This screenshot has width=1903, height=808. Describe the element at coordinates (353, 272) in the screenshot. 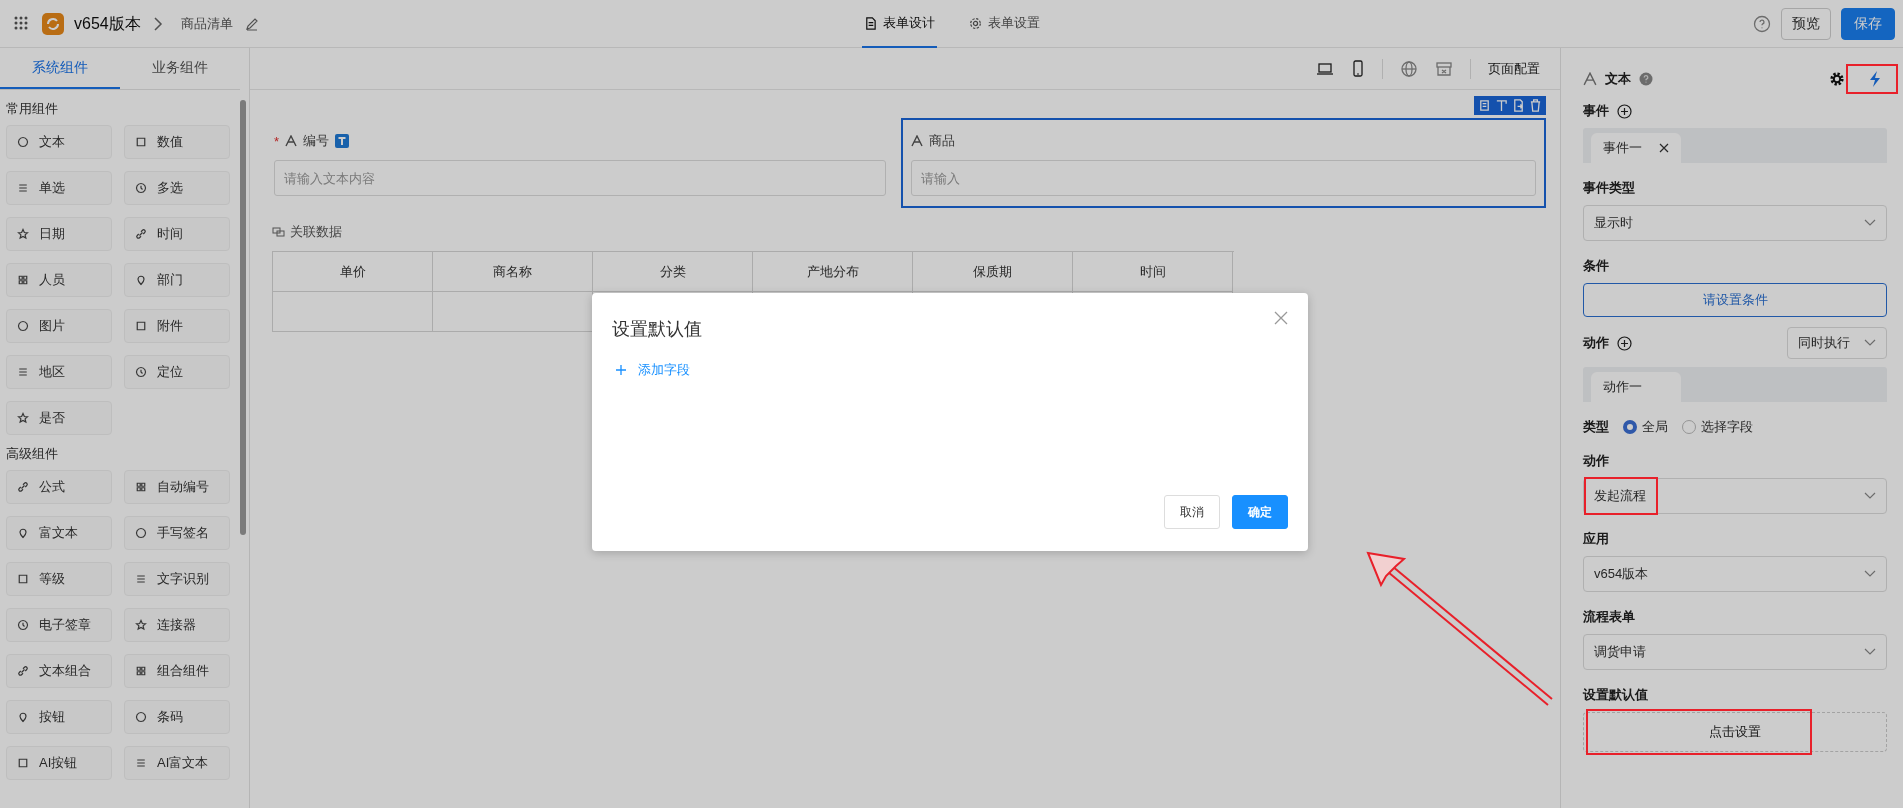

I see `column-header: 单价` at that location.